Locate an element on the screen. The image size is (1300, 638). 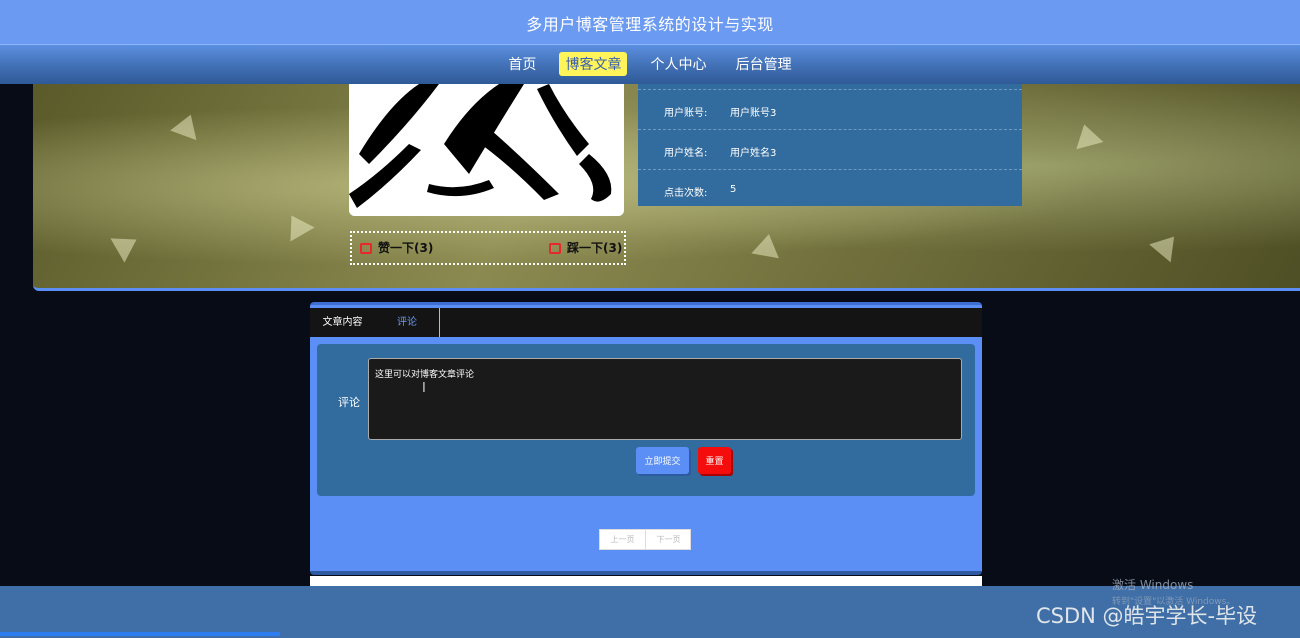
main-nav: 首页 博客文章 个人中心 后台管理 is located at coordinates (650, 64).